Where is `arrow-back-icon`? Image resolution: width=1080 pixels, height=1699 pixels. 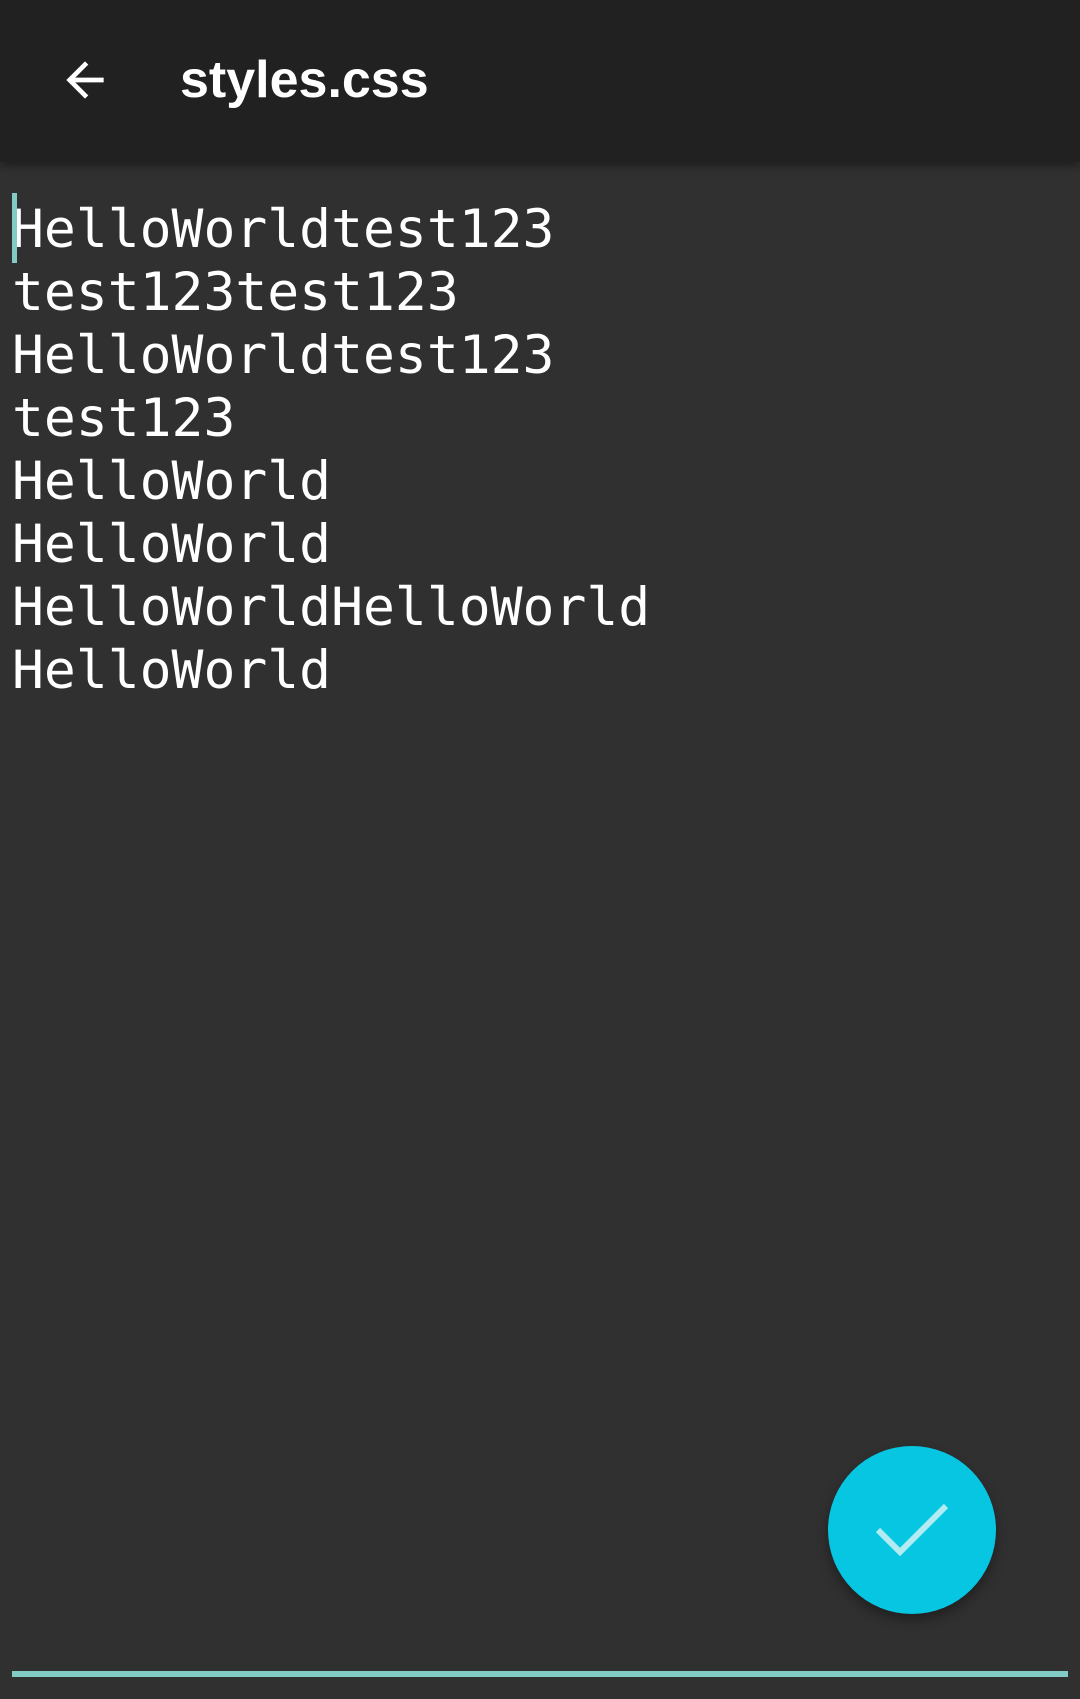
arrow-back-icon is located at coordinates (85, 80).